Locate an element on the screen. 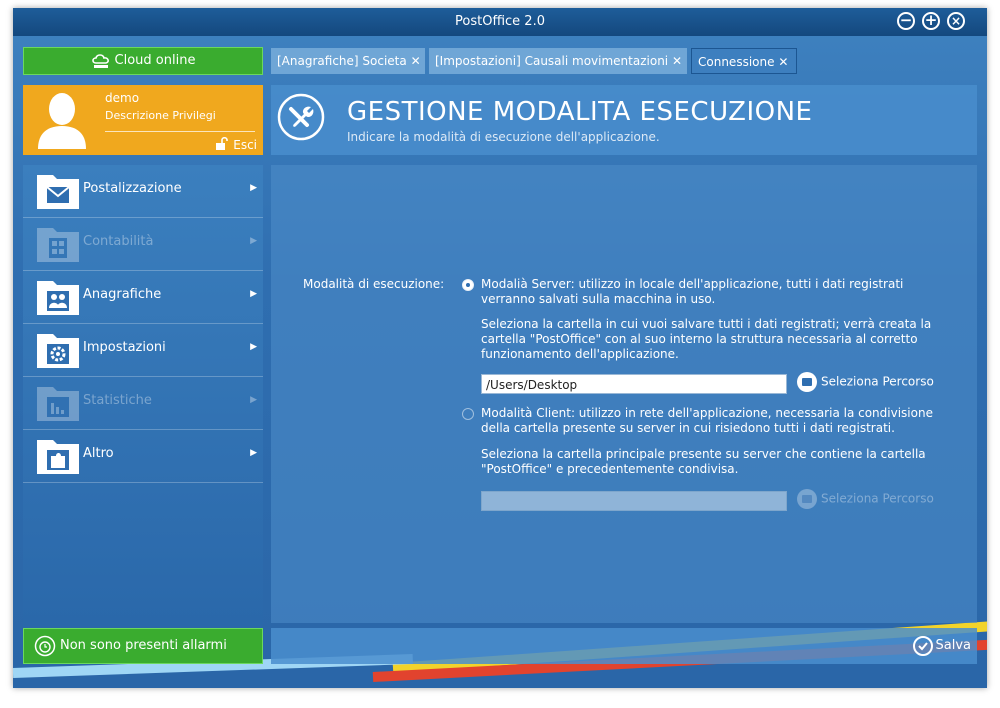 Image resolution: width=1000 pixels, height=708 pixels. sidebar-item-label: Postalizzazione is located at coordinates (132, 188).